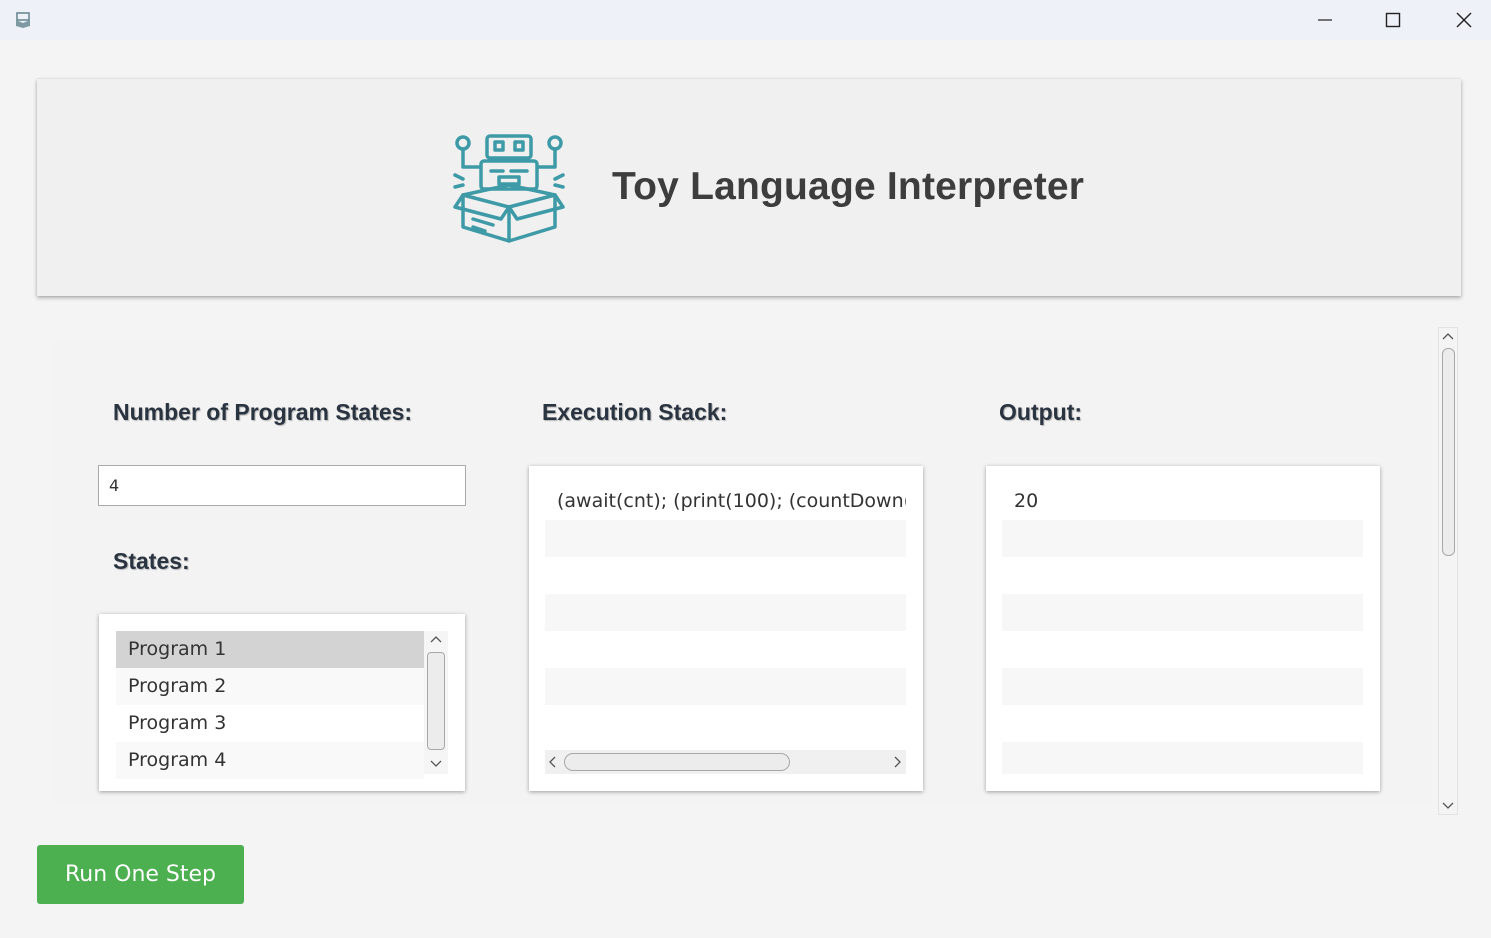  I want to click on states-label: States:, so click(151, 561).